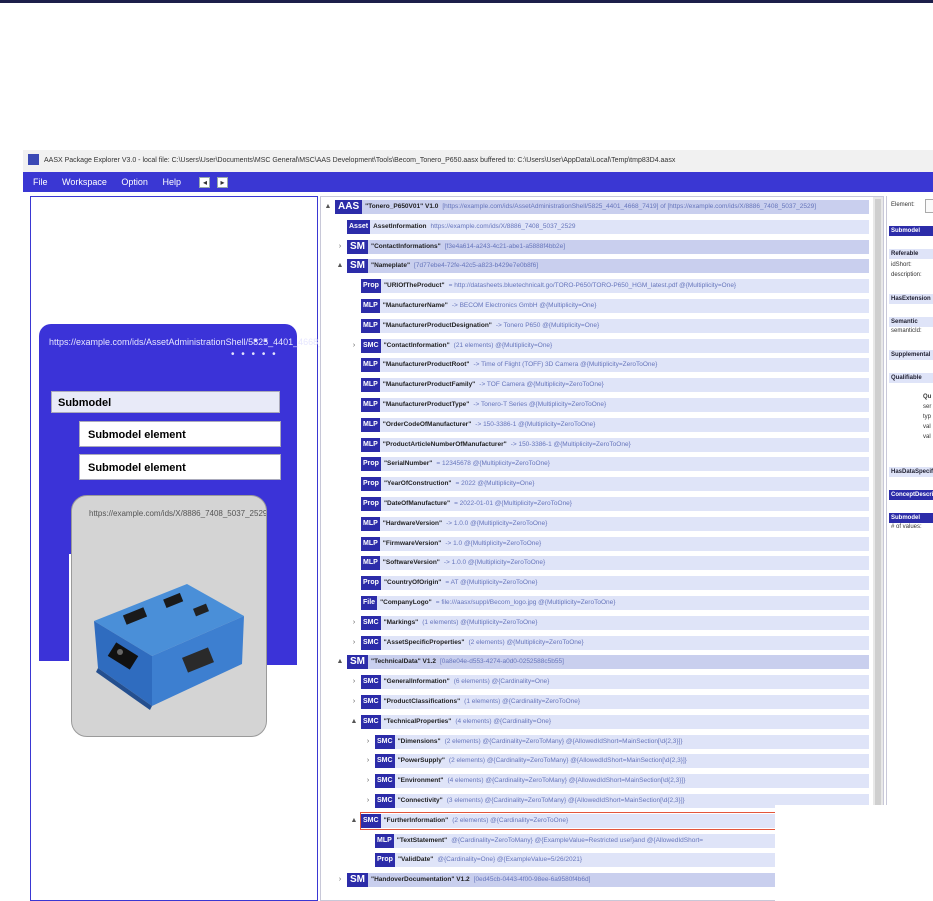  What do you see at coordinates (349, 207) in the screenshot?
I see `element-type-badge: AAS` at bounding box center [349, 207].